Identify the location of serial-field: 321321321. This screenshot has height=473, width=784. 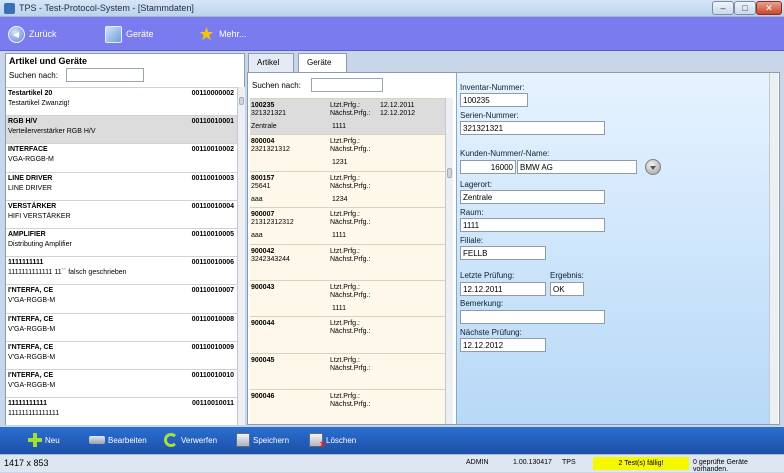
(532, 128).